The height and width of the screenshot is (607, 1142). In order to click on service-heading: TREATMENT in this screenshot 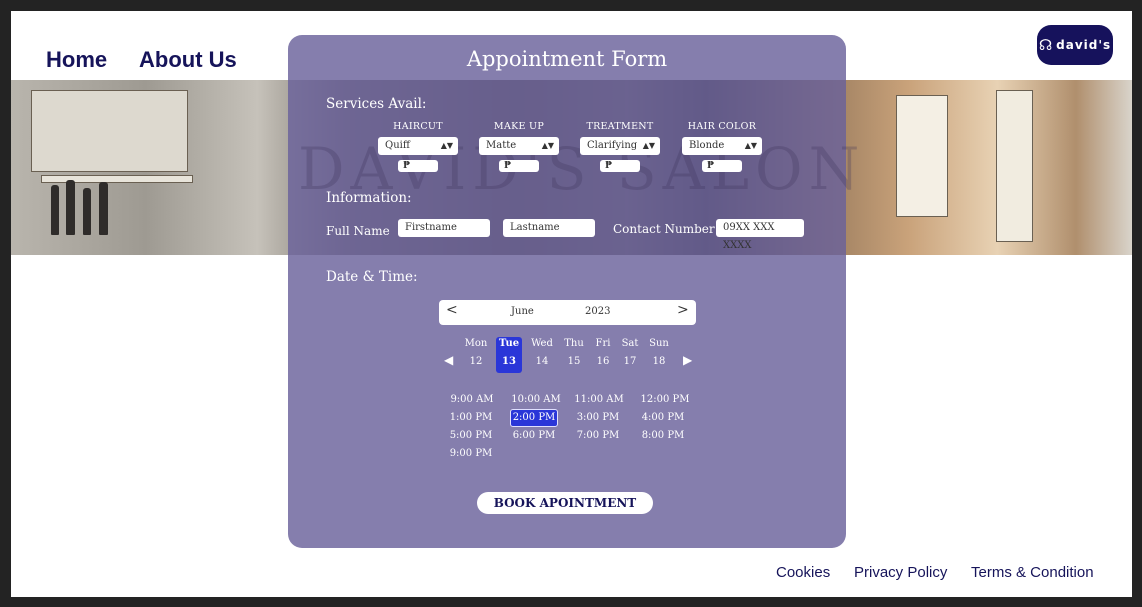, I will do `click(620, 126)`.